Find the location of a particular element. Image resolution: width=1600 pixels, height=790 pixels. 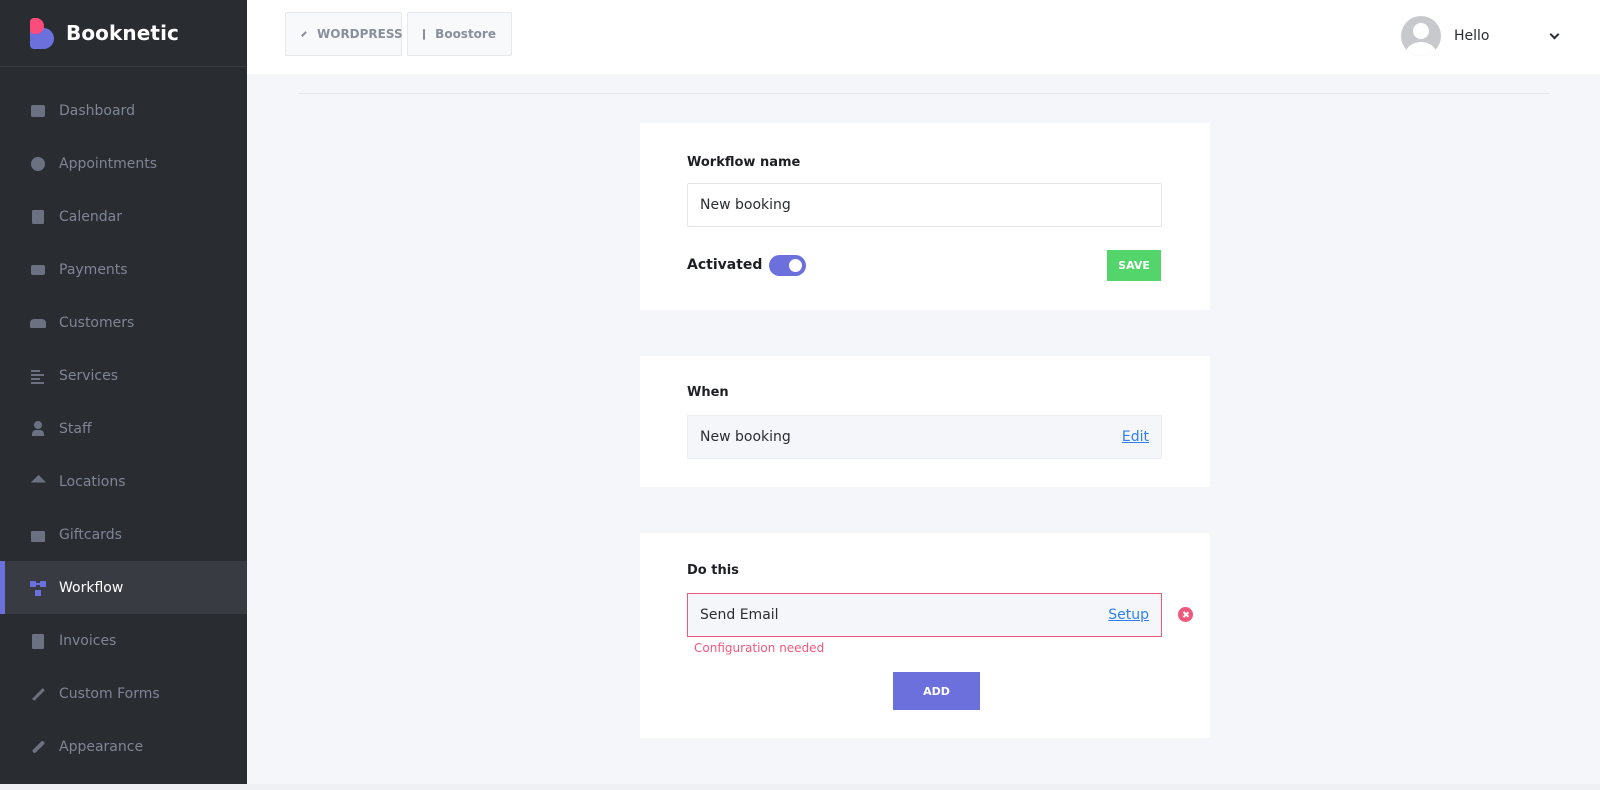

sidebar-item-dashboard: Dashboard is located at coordinates (123, 110).